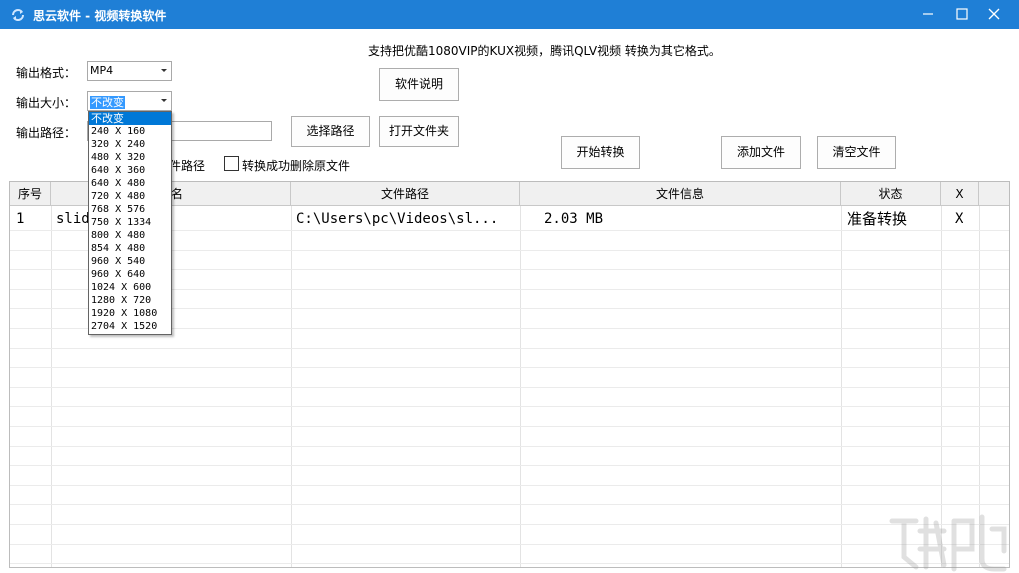 The height and width of the screenshot is (573, 1019). Describe the element at coordinates (959, 219) in the screenshot. I see `row-remove-button: X` at that location.